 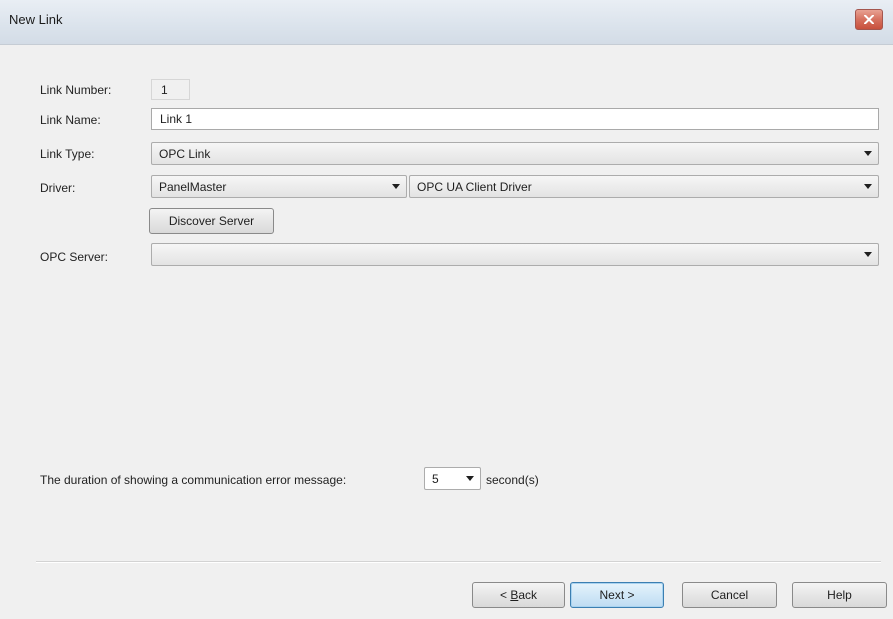 What do you see at coordinates (70, 120) in the screenshot?
I see `link-name-label: Link Name:` at bounding box center [70, 120].